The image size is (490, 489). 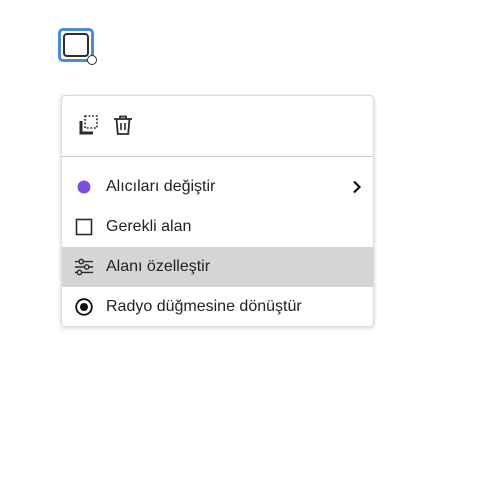 What do you see at coordinates (84, 187) in the screenshot?
I see `purple-dot-icon` at bounding box center [84, 187].